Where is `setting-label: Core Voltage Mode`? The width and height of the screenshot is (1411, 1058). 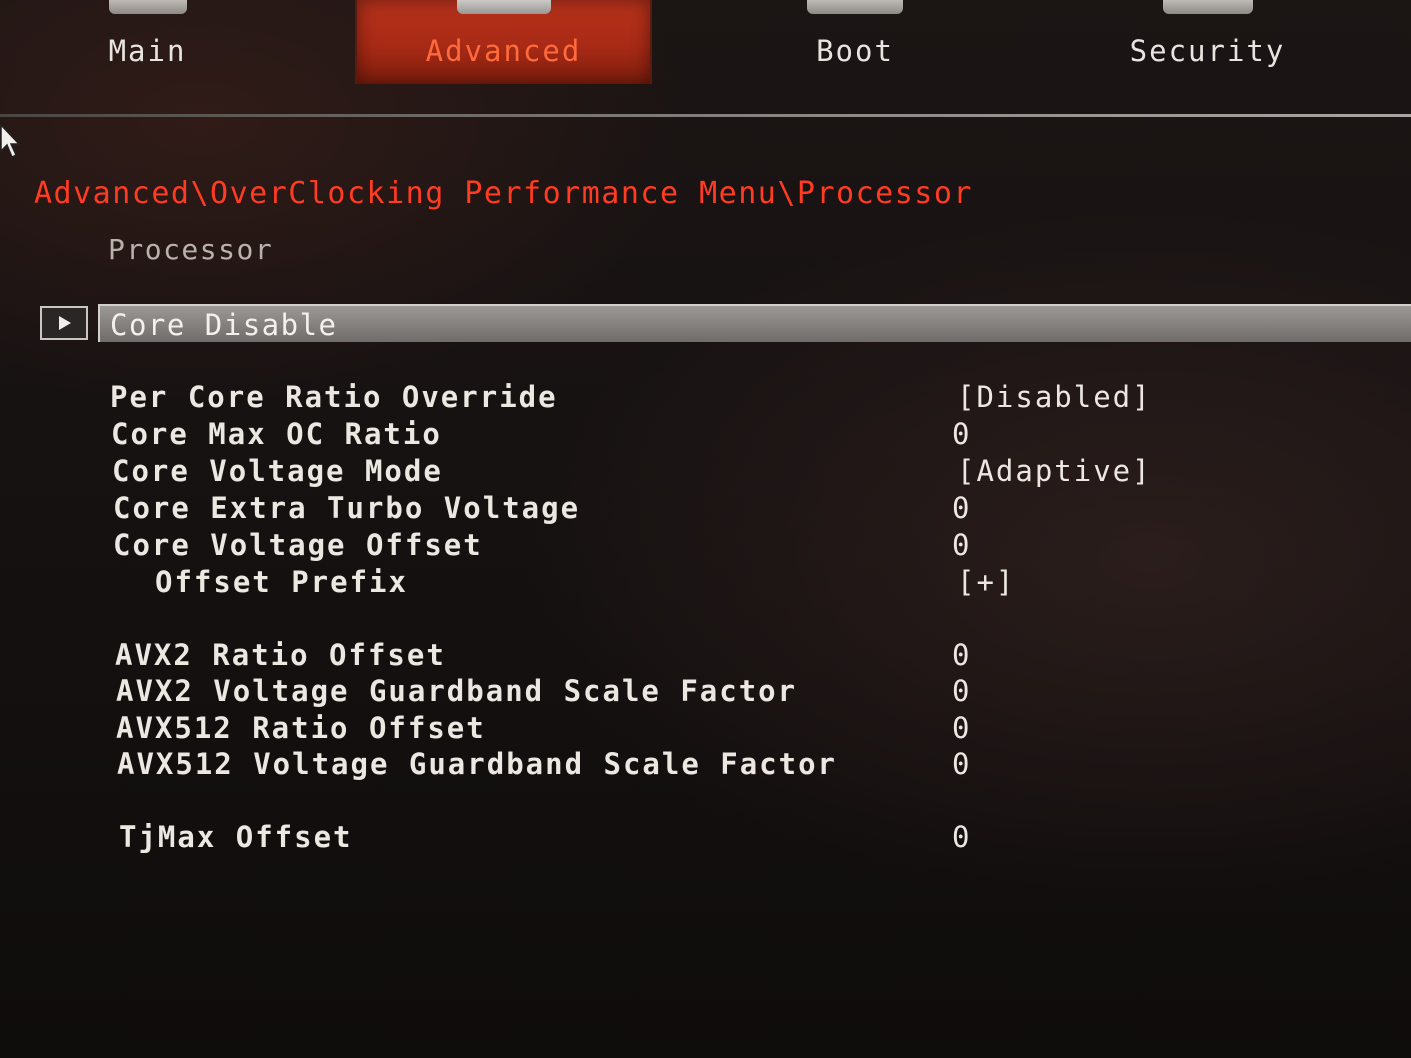
setting-label: Core Voltage Mode is located at coordinates (277, 471).